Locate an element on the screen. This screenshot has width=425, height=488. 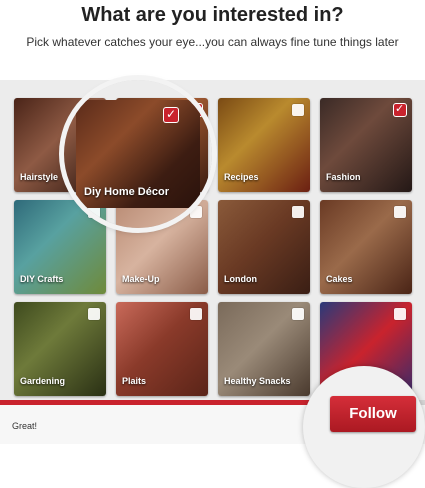
category-label: Healthy Snacks is located at coordinates (257, 381).